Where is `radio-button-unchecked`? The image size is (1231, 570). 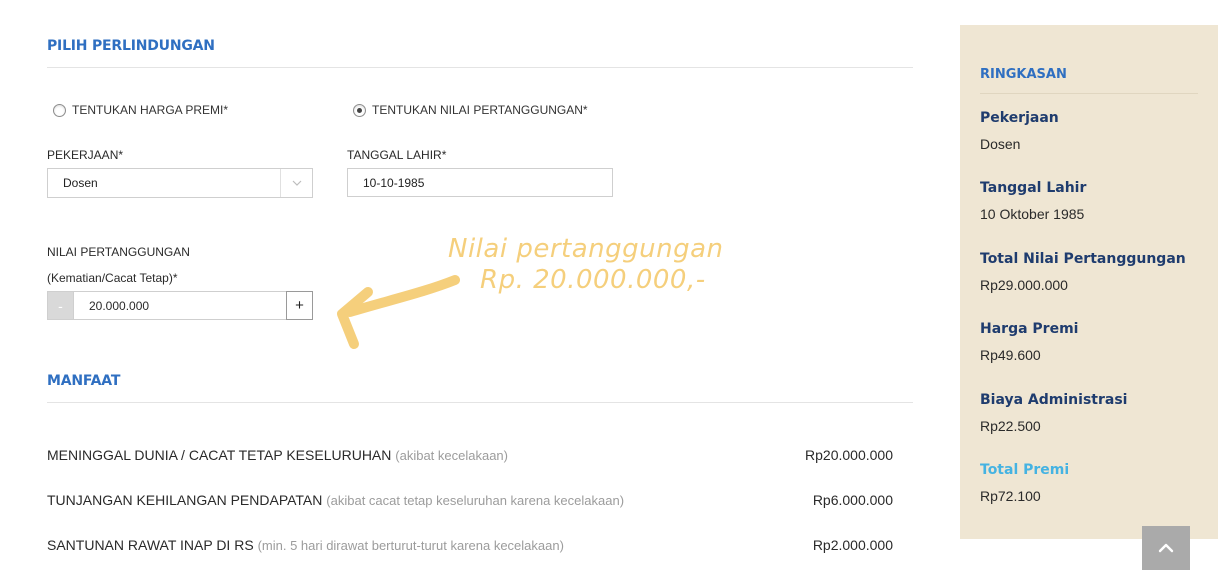
radio-button-unchecked is located at coordinates (59, 110).